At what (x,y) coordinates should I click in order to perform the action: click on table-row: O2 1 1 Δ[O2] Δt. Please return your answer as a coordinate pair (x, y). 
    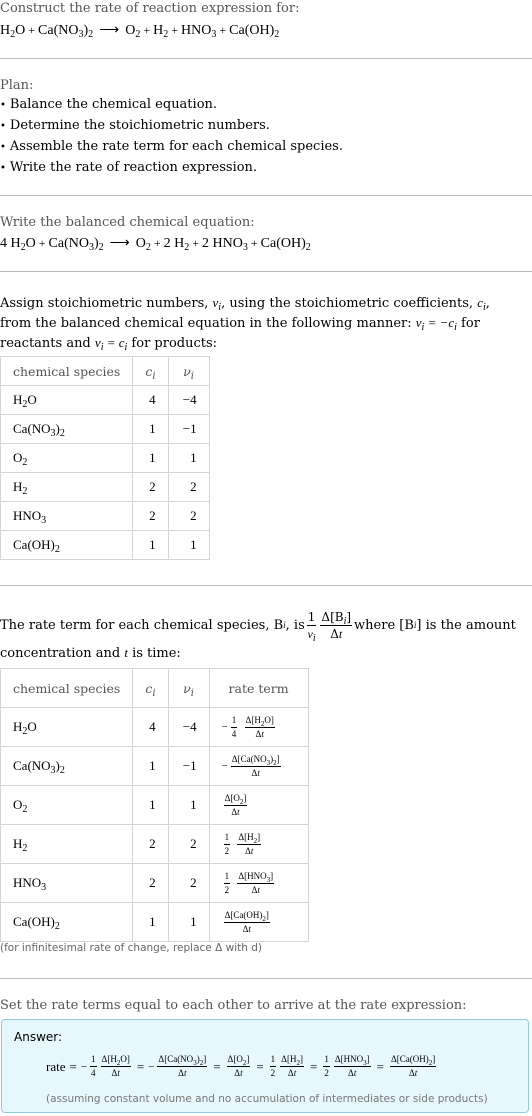
    Looking at the image, I should click on (154, 805).